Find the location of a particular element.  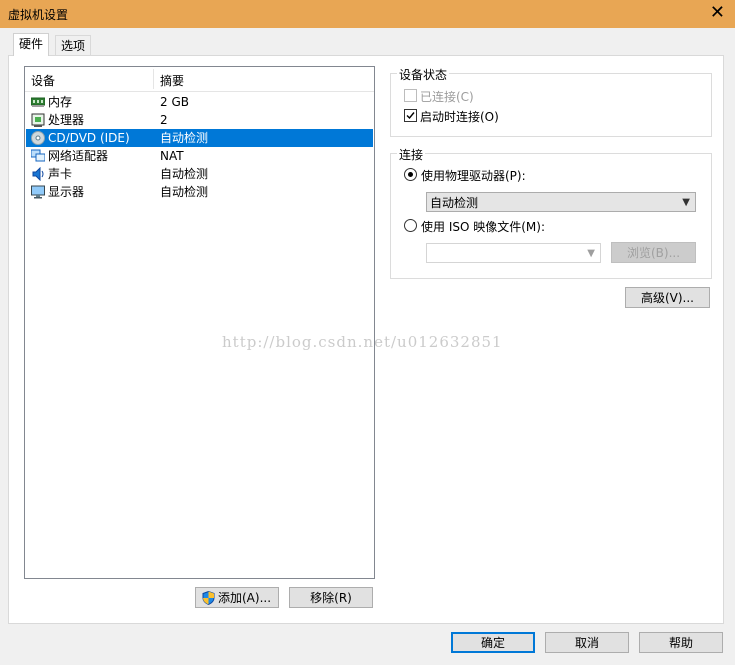

remove-device-label: 移除(R) is located at coordinates (331, 598).